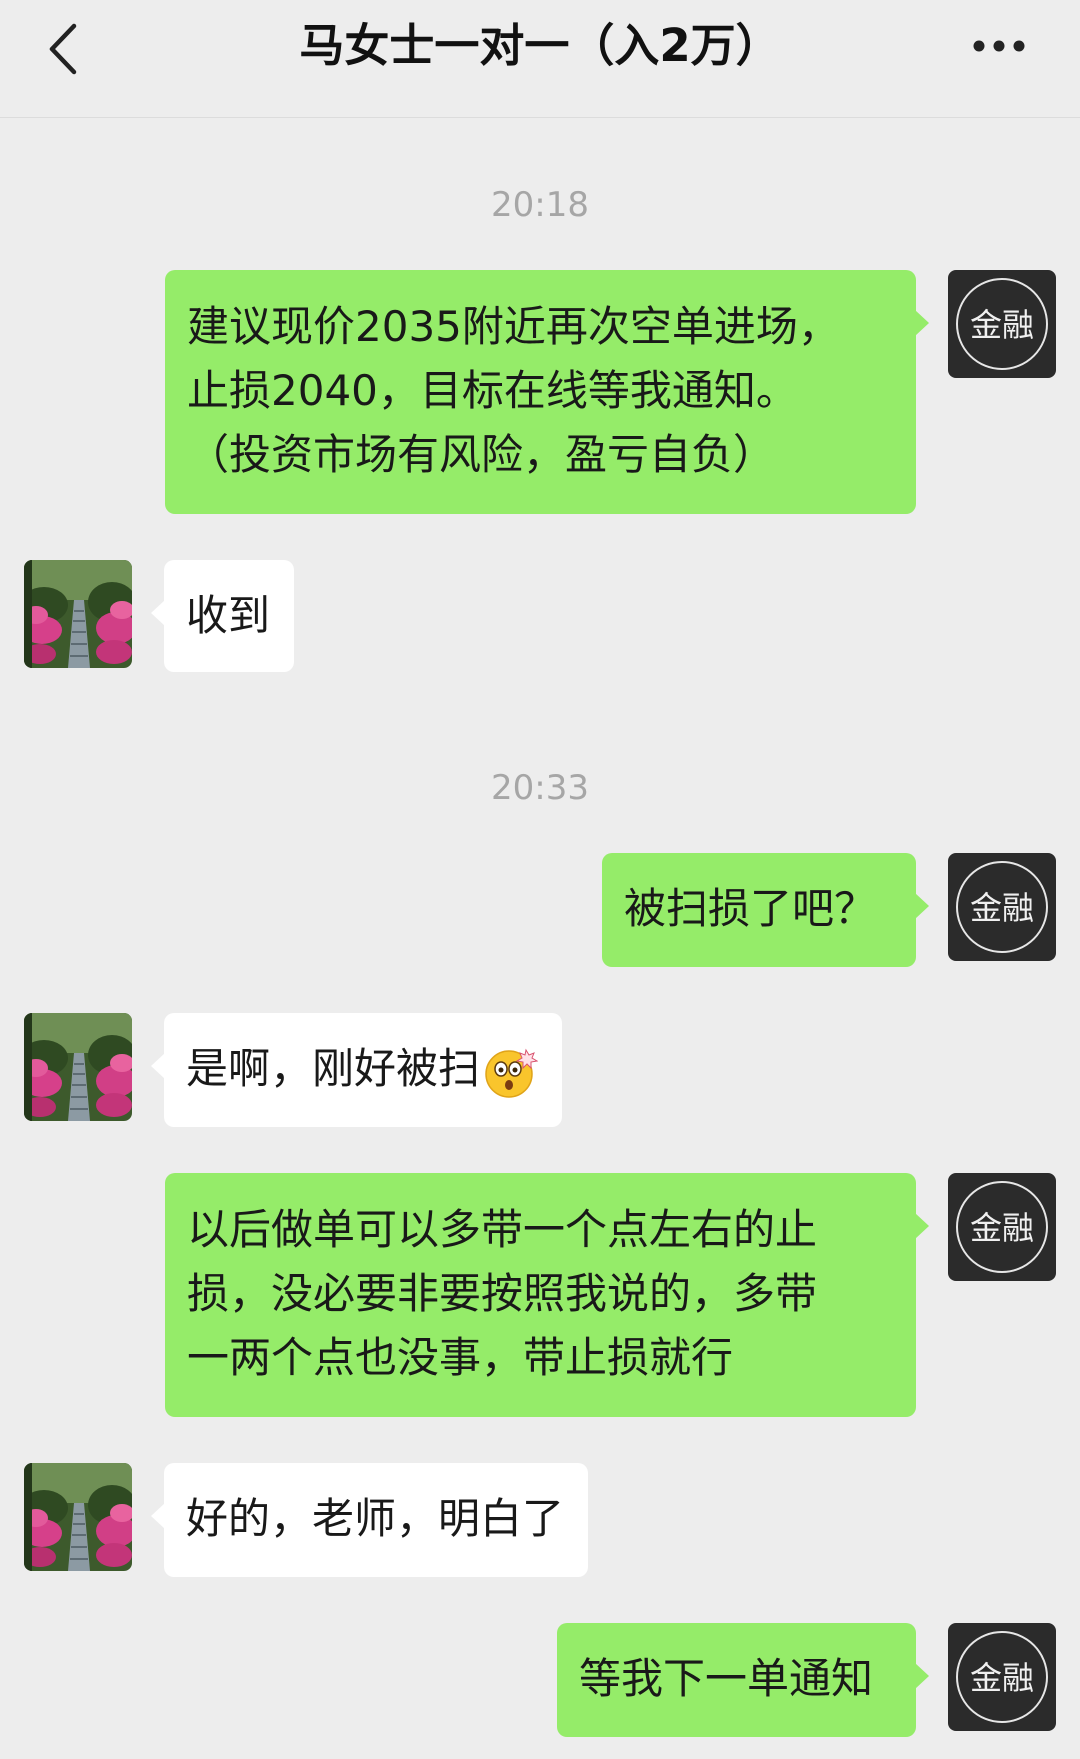 The width and height of the screenshot is (1080, 1759). I want to click on message-text: 好的，老师，明白了, so click(375, 1518).